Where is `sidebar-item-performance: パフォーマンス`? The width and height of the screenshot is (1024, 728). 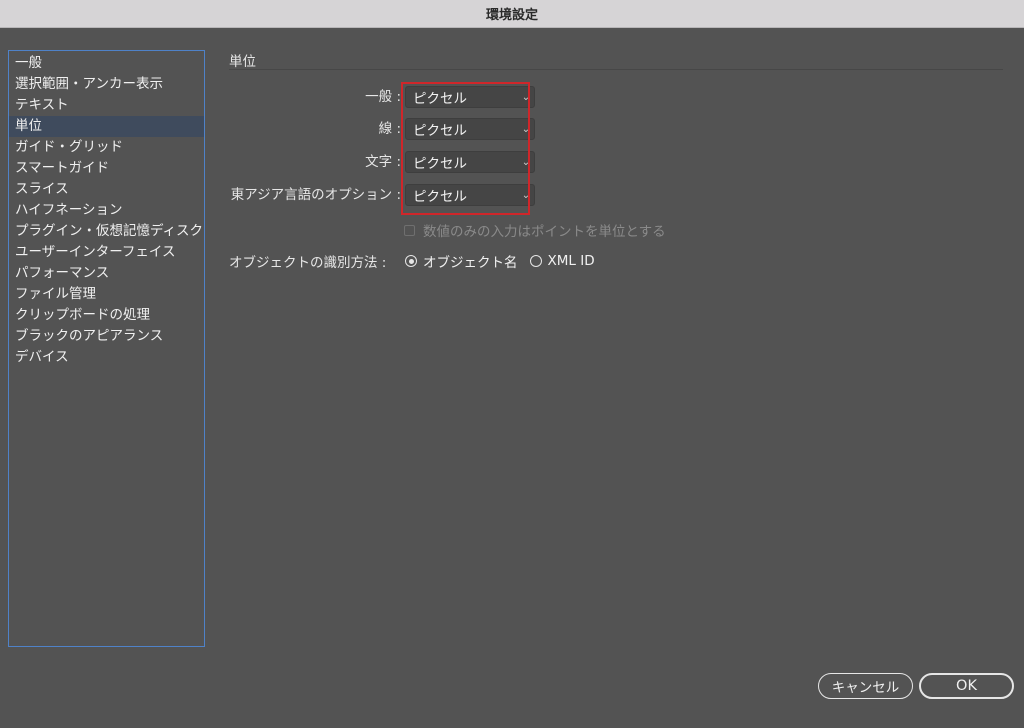 sidebar-item-performance: パフォーマンス is located at coordinates (106, 273).